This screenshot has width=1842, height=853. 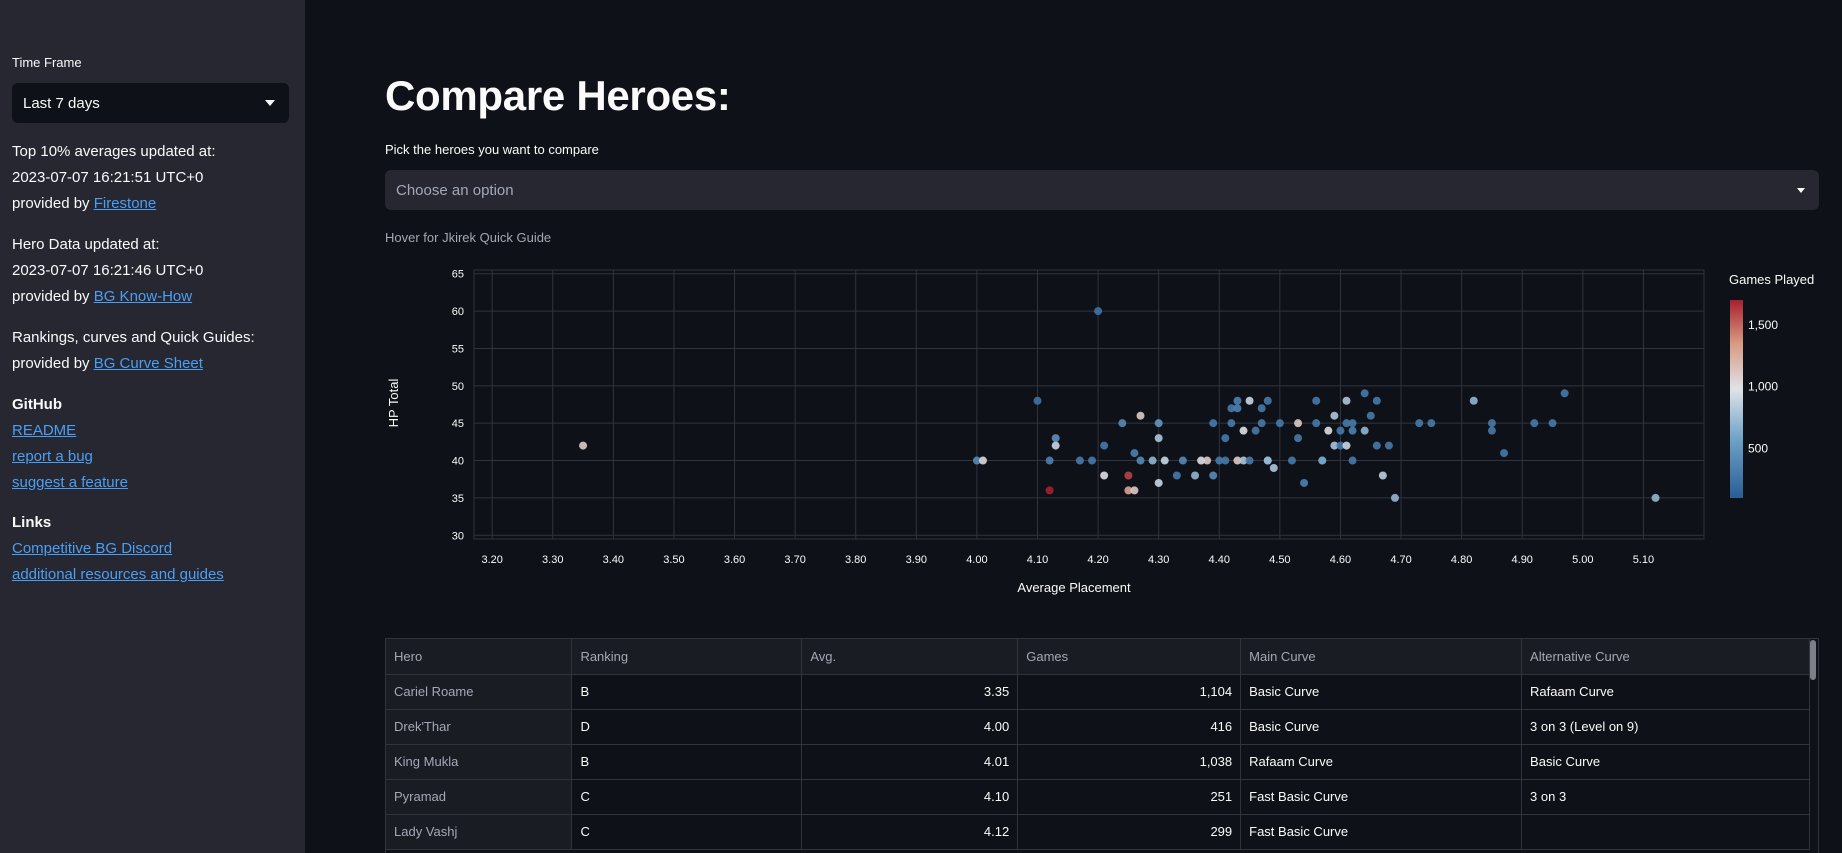 What do you see at coordinates (687, 657) in the screenshot?
I see `col-header-ranking: Ranking` at bounding box center [687, 657].